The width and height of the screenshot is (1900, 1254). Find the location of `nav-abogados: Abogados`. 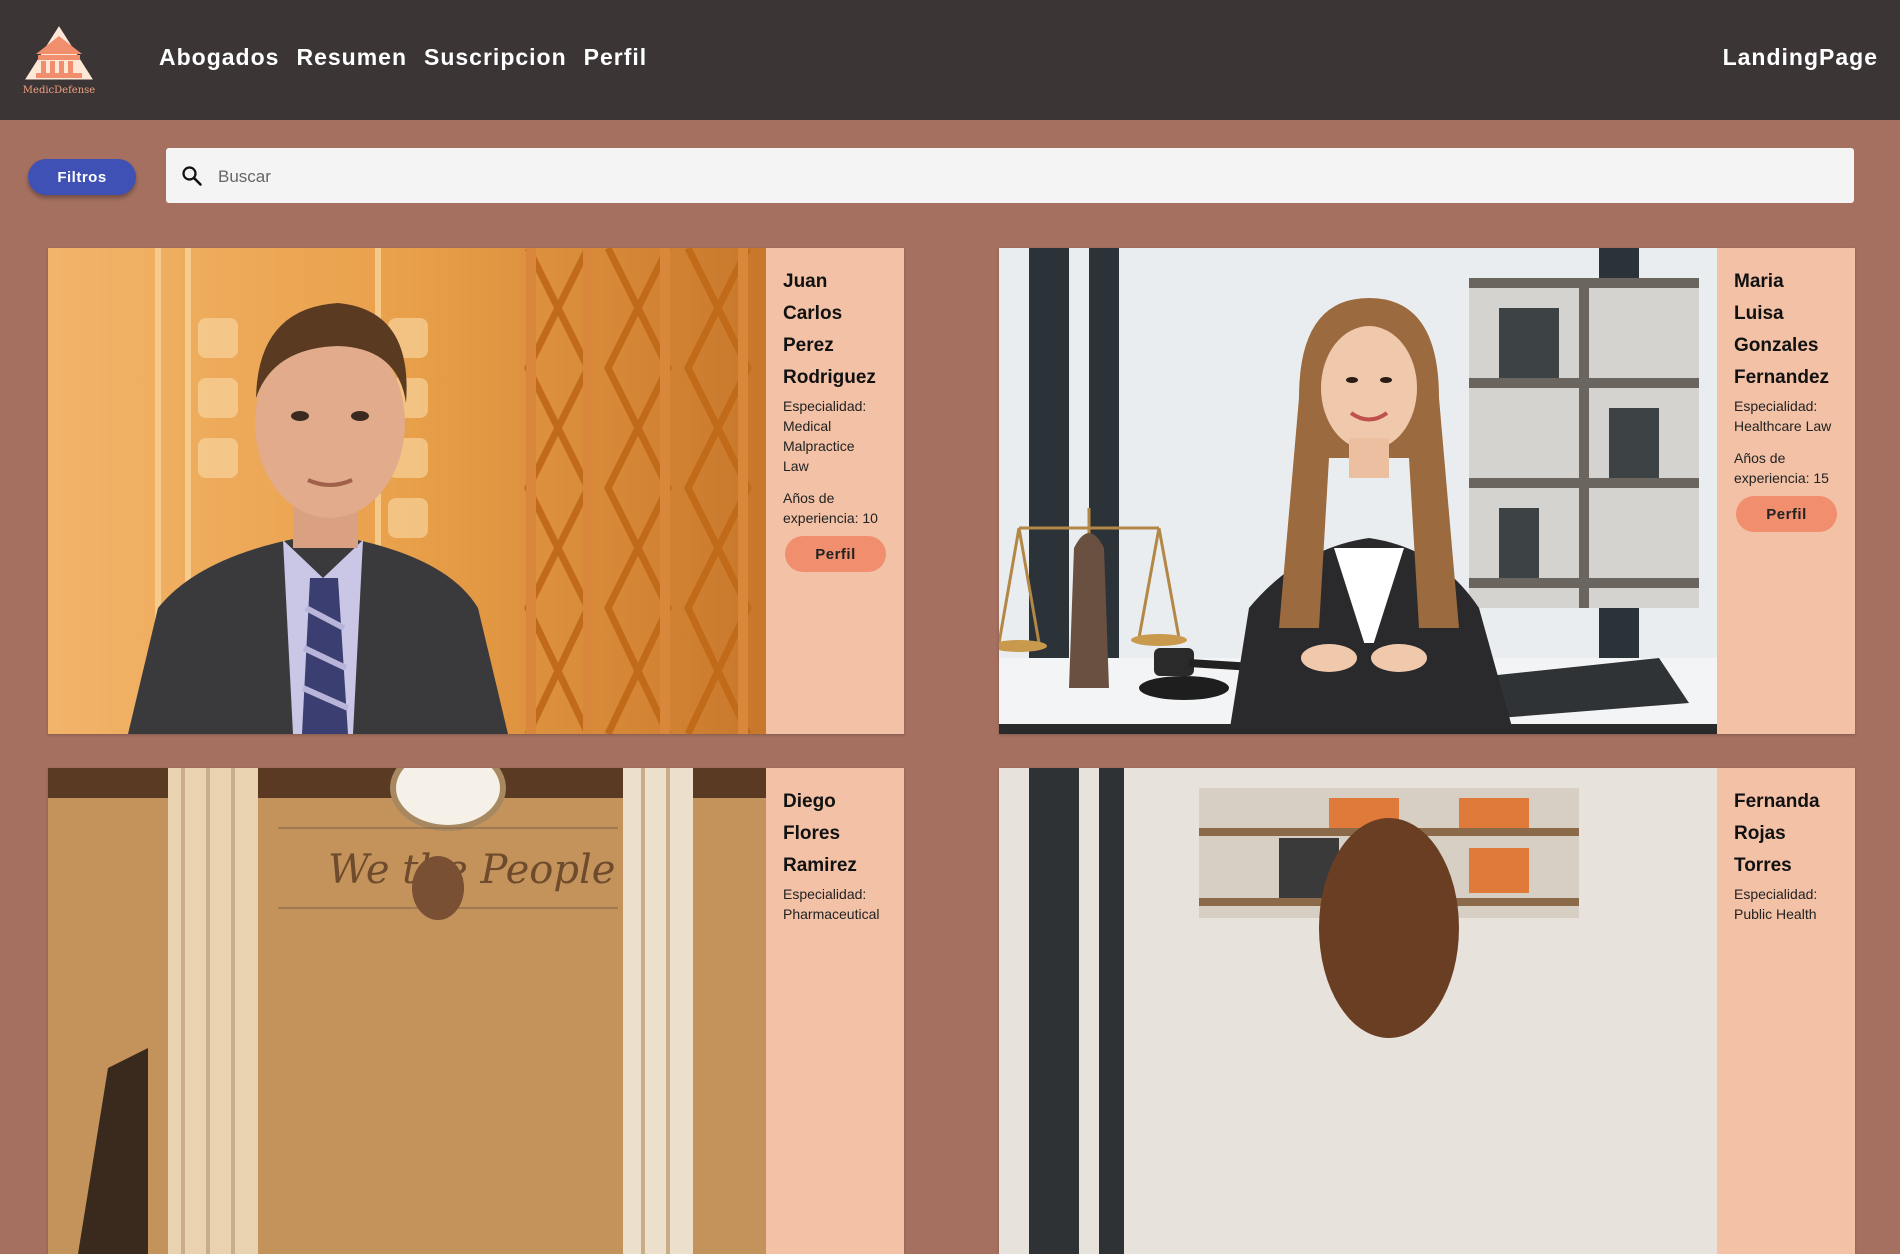

nav-abogados: Abogados is located at coordinates (219, 57).